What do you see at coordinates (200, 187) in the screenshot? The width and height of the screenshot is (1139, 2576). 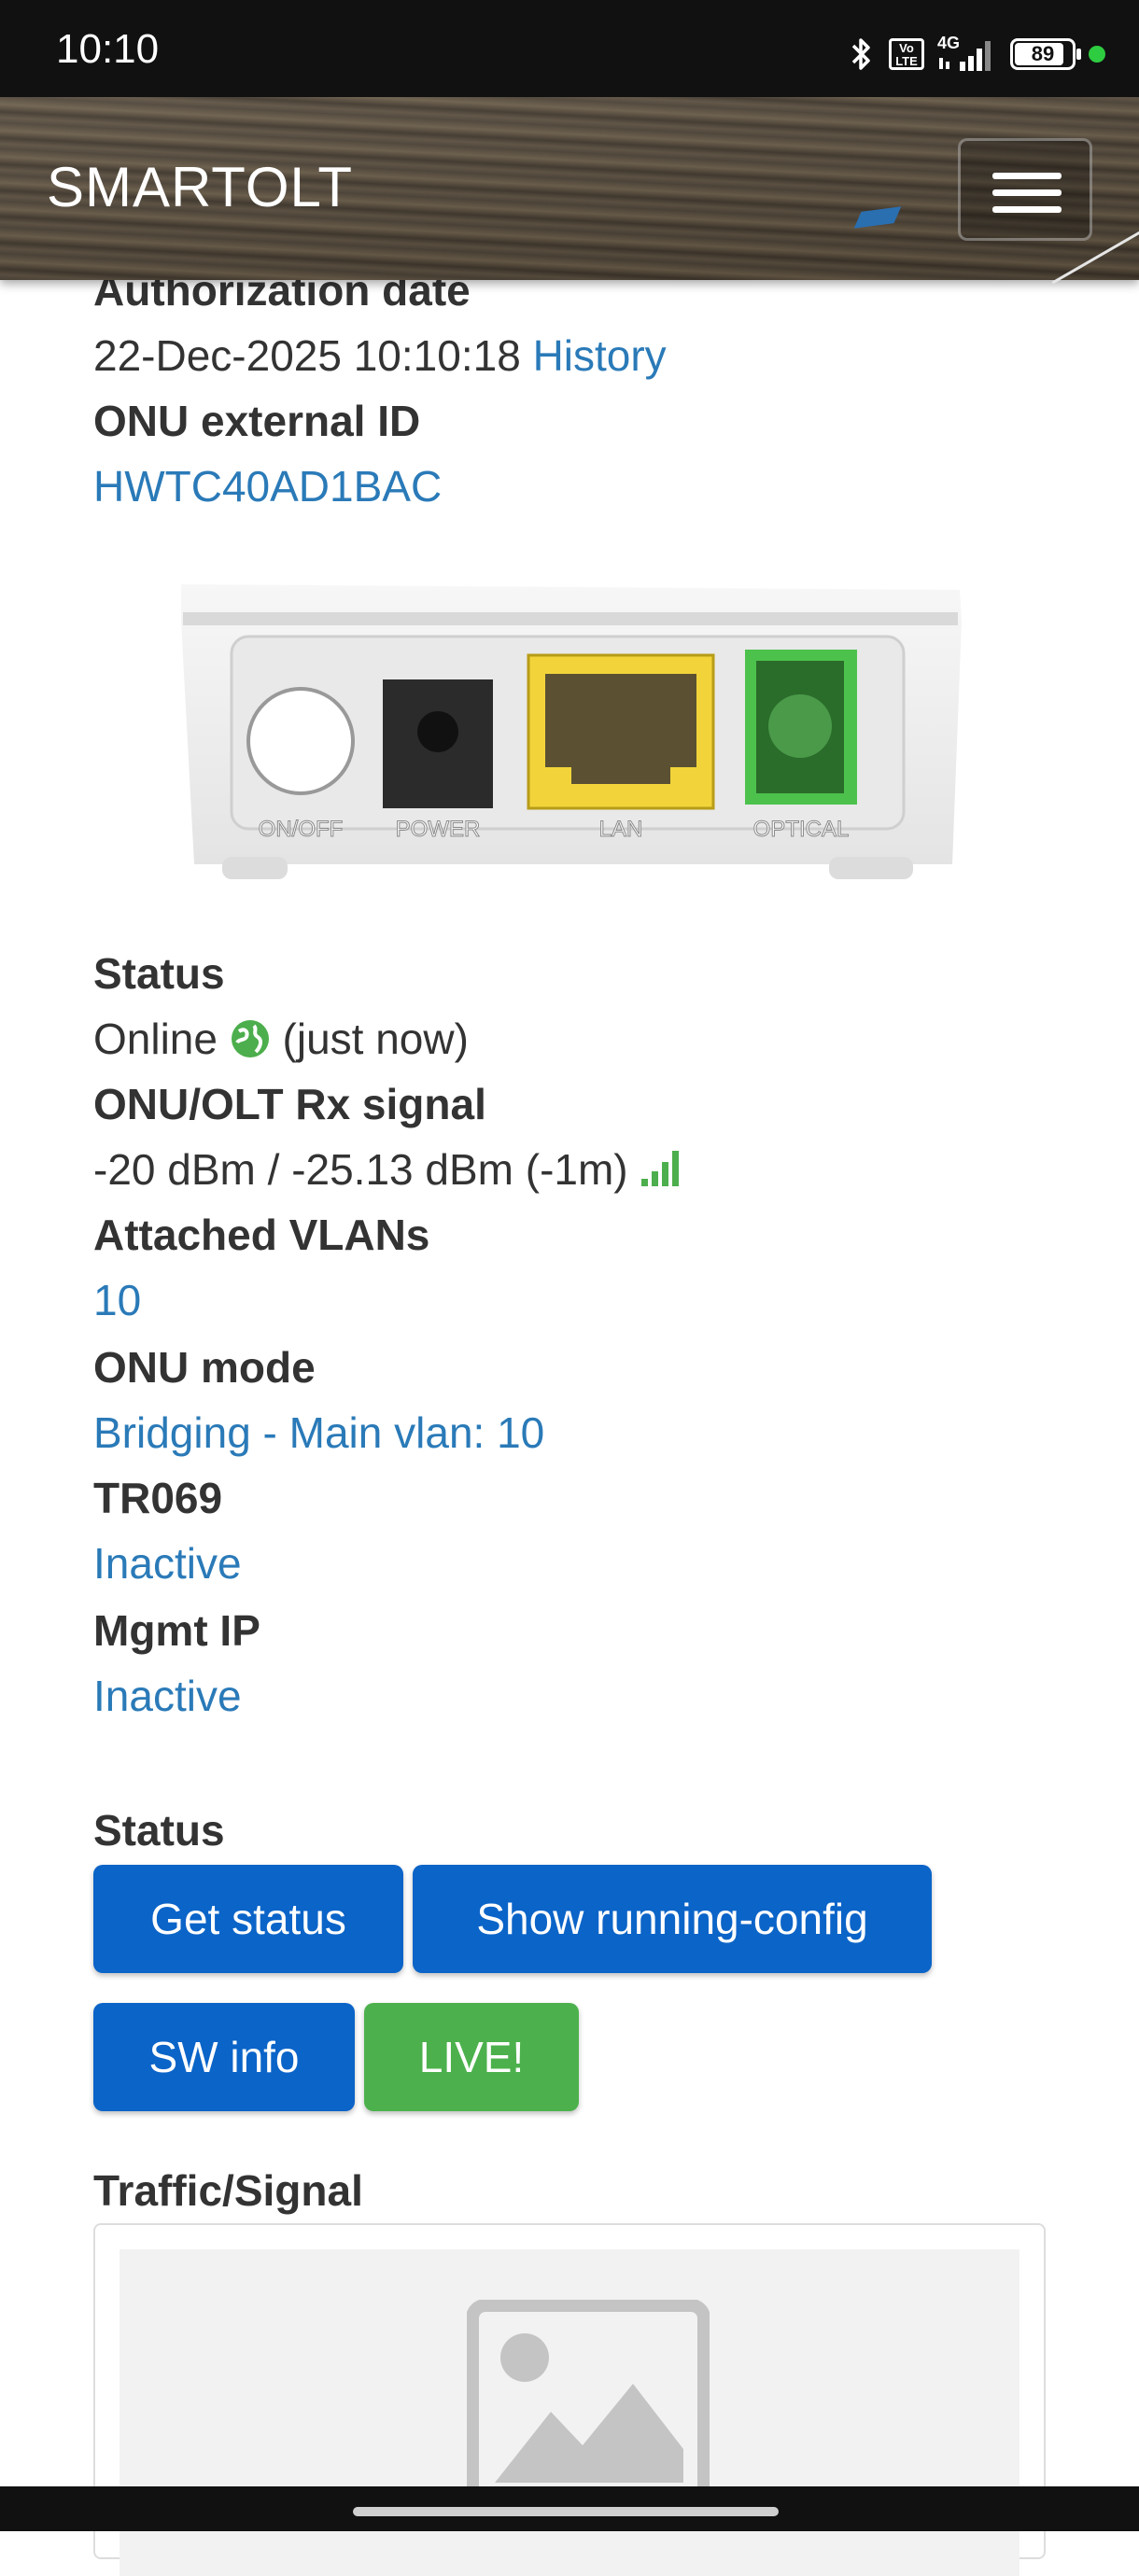 I see `brand-logo: SMARTOLT` at bounding box center [200, 187].